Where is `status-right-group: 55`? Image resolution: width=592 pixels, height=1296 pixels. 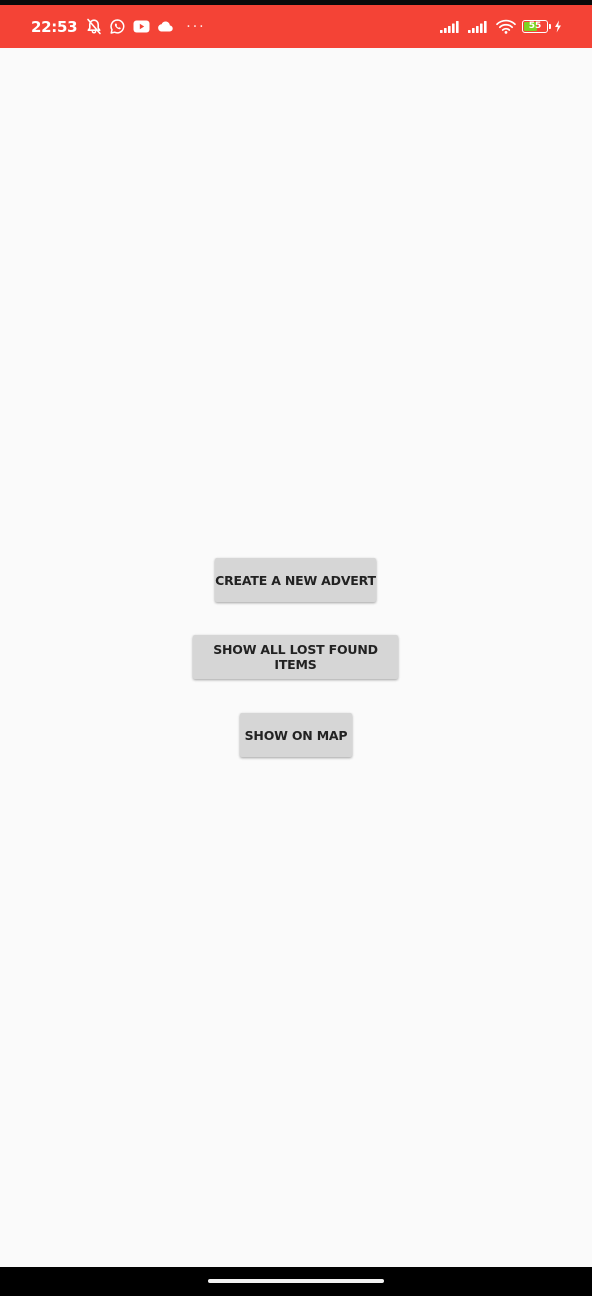
status-right-group: 55 is located at coordinates (501, 26).